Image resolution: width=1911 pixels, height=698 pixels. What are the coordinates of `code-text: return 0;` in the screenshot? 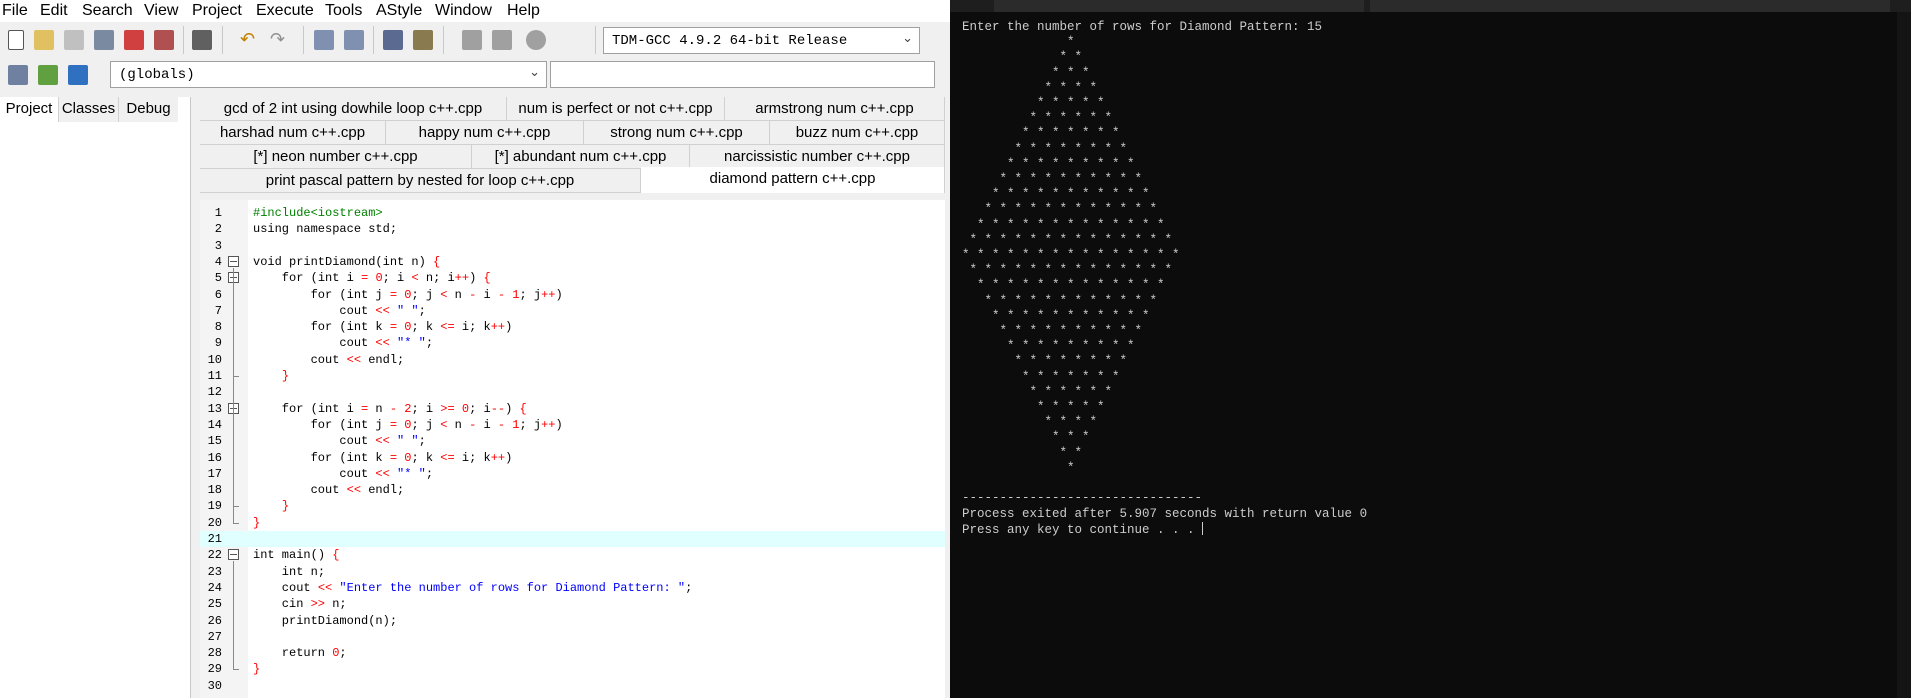 It's located at (300, 653).